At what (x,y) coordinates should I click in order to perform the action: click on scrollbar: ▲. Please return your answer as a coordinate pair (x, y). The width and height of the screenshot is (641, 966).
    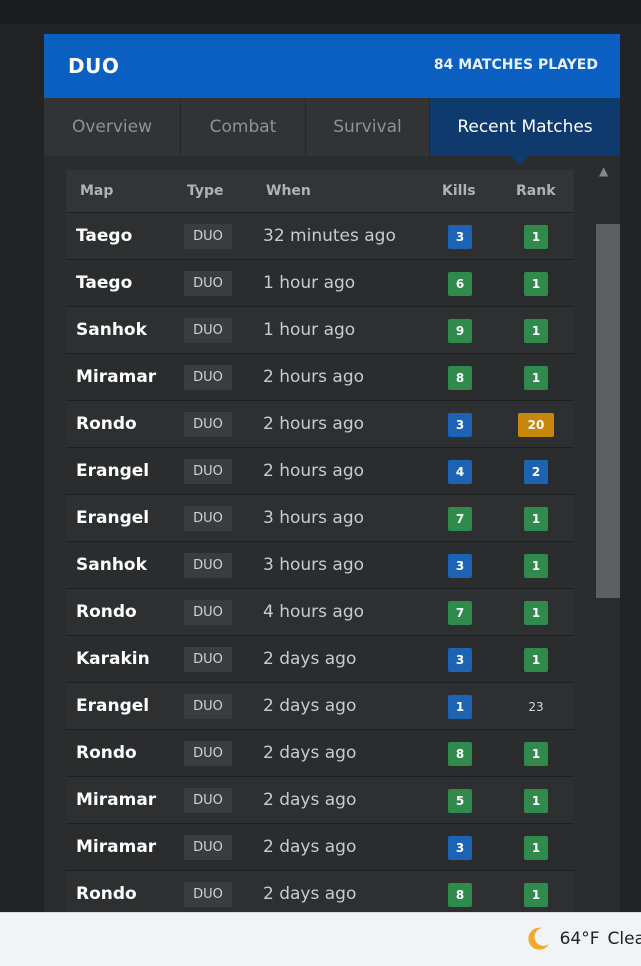
    Looking at the image, I should click on (607, 535).